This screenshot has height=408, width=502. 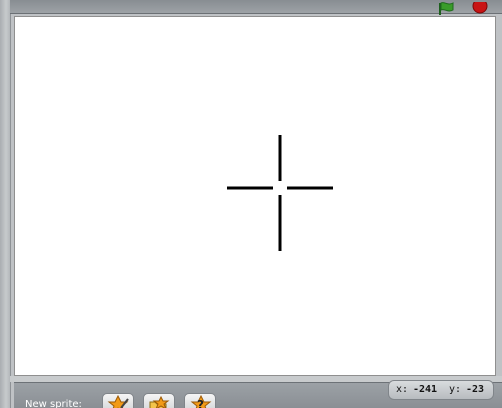 I want to click on question-mark-sprite-icon: ?, so click(x=201, y=401).